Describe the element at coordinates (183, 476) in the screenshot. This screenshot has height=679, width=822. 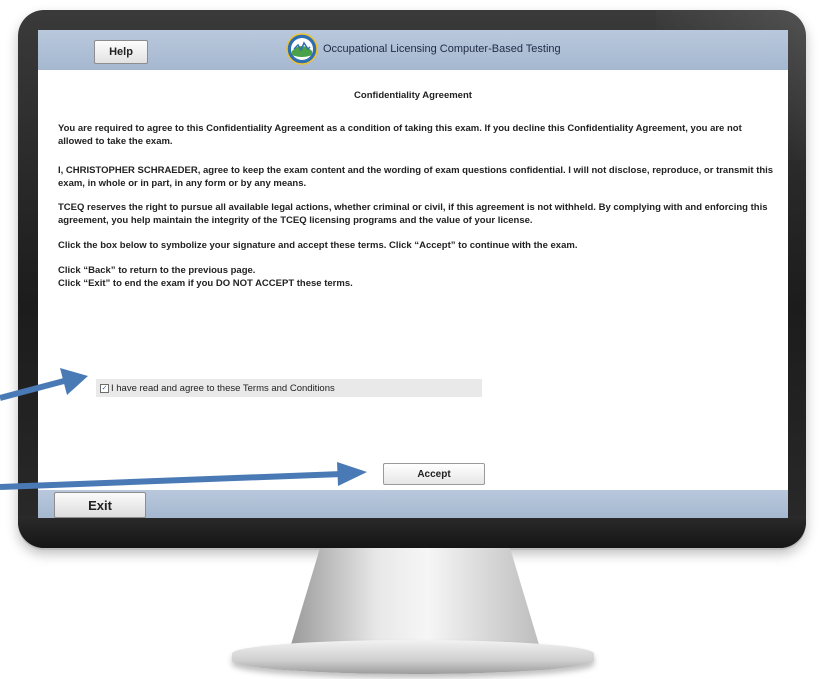
I see `arrow-to-accept-icon` at that location.